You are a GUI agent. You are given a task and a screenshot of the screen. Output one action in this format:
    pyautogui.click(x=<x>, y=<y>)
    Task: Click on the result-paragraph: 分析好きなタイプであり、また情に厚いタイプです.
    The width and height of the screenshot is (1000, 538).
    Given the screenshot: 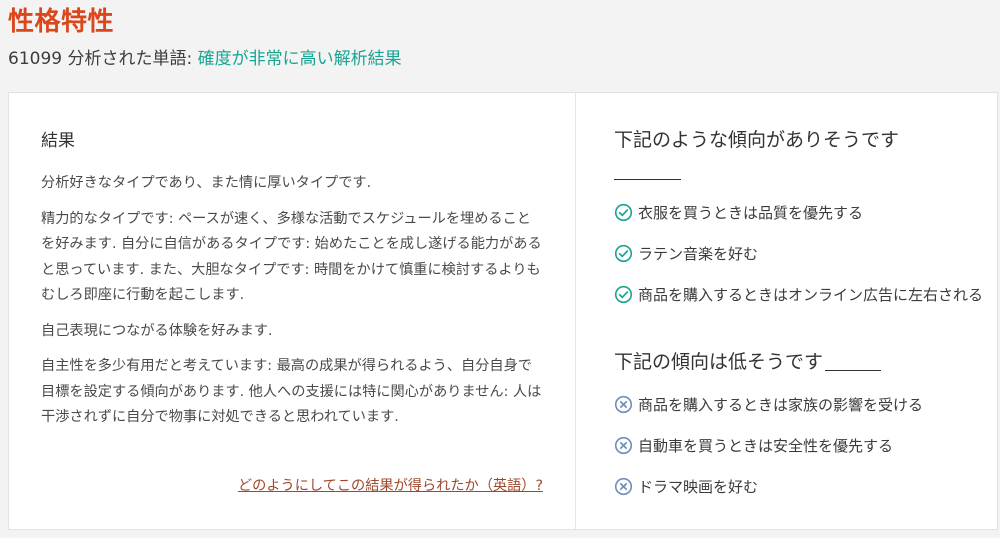 What is the action you would take?
    pyautogui.click(x=206, y=183)
    